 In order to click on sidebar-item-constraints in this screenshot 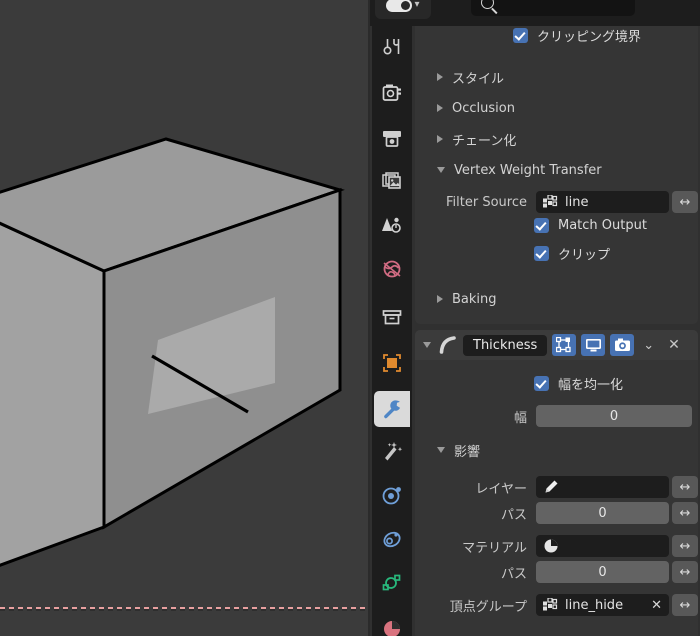, I will do `click(392, 539)`.